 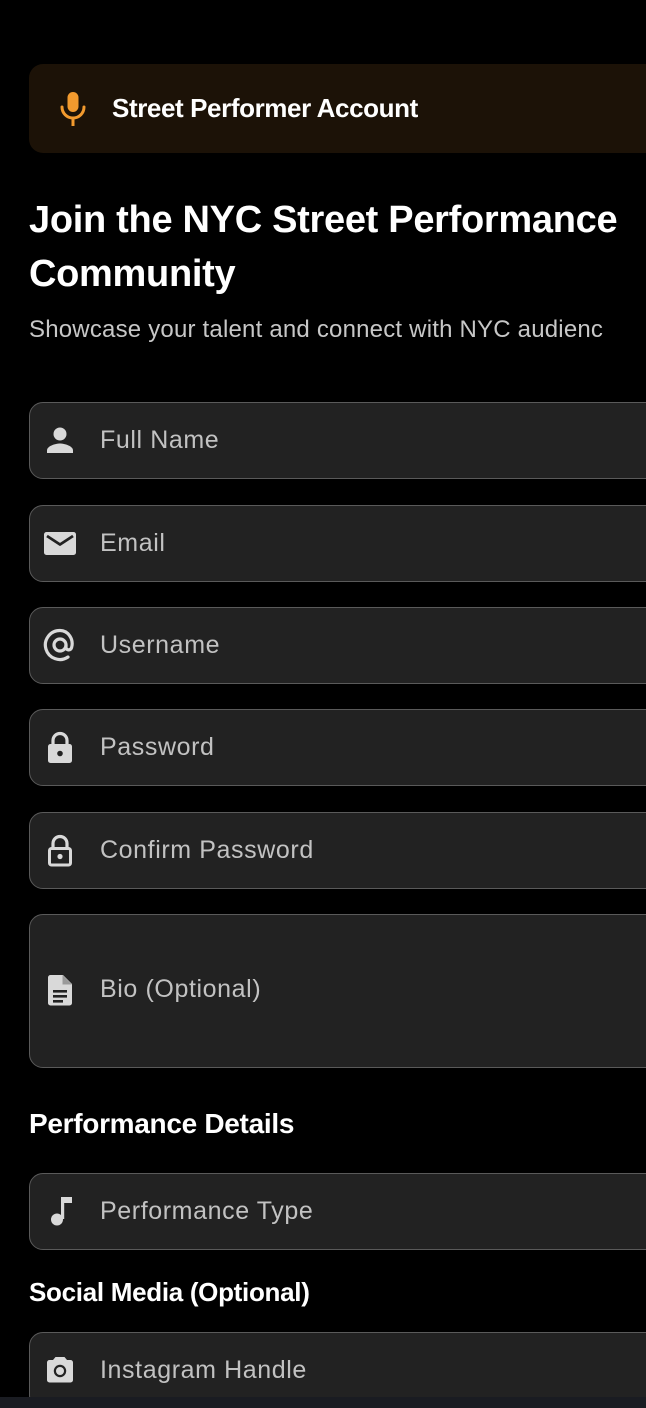 I want to click on full-name-field, so click(x=337, y=440).